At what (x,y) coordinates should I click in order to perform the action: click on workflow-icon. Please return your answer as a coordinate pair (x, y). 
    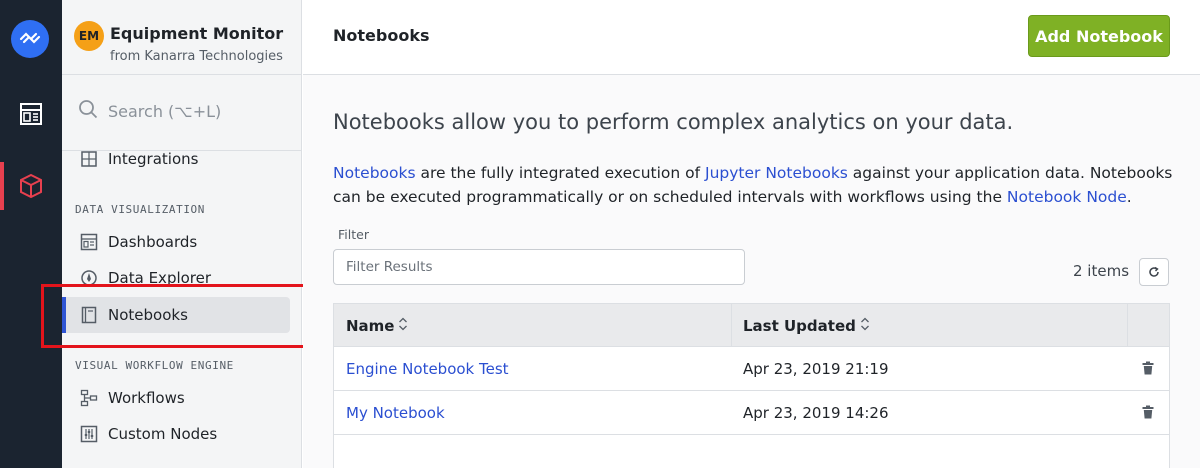
    Looking at the image, I should click on (89, 398).